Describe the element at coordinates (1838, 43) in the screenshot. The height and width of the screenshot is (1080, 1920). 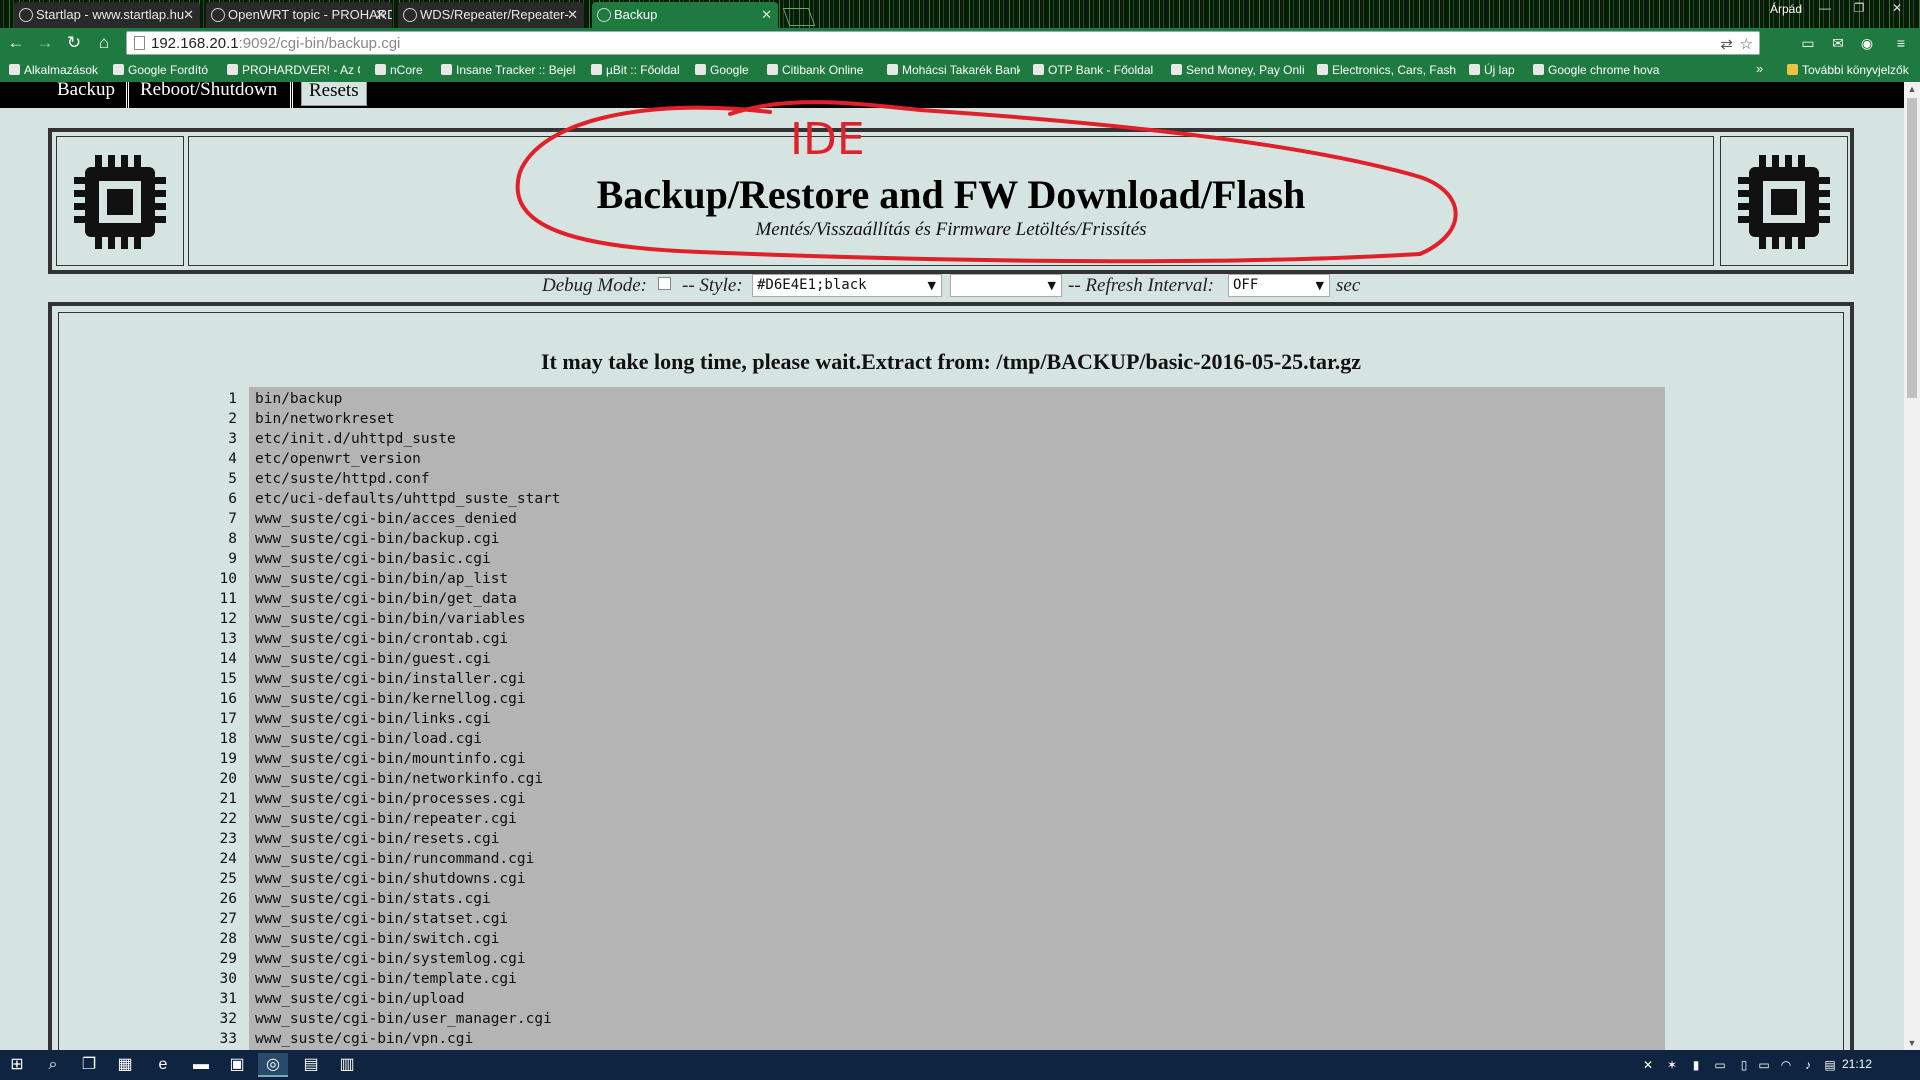
I see `mail-icon: ✉` at that location.